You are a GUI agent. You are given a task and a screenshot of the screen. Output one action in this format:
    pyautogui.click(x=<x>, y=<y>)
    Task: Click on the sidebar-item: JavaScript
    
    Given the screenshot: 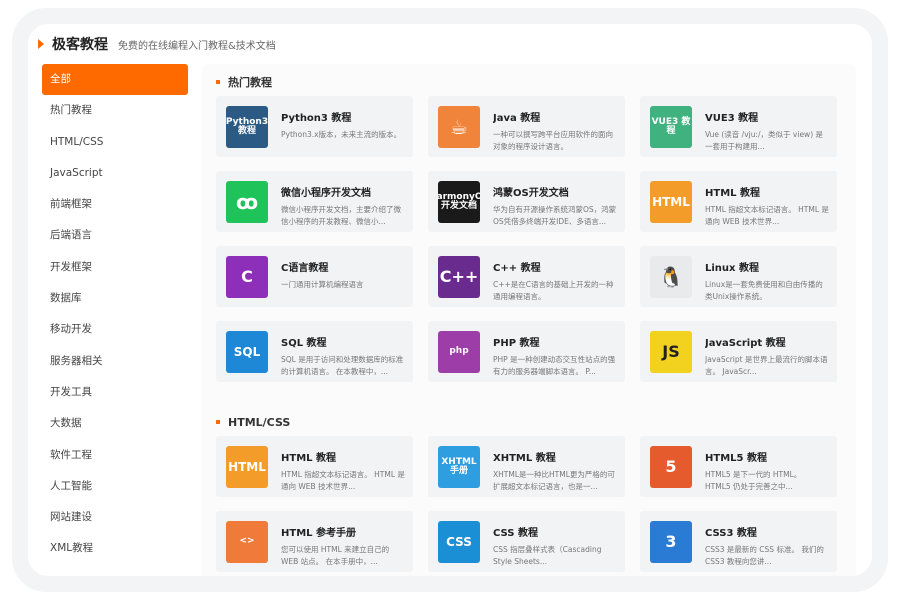 What is the action you would take?
    pyautogui.click(x=115, y=173)
    